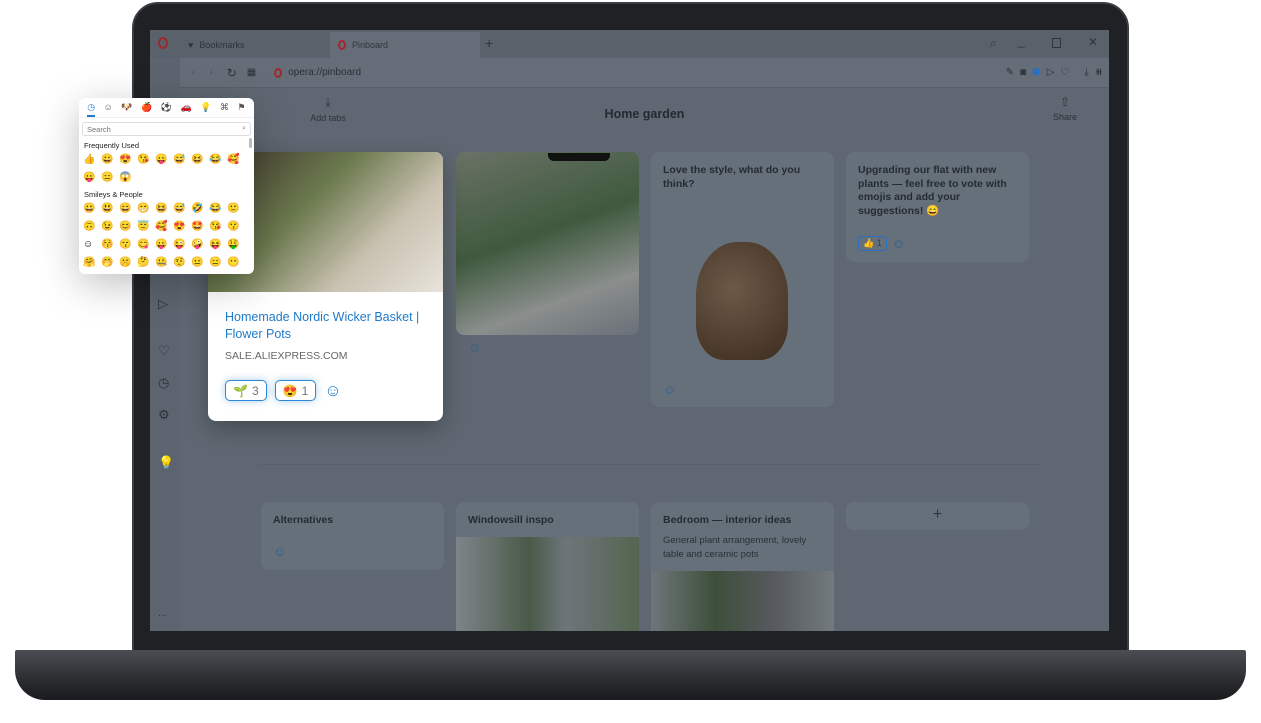 The image size is (1261, 723). I want to click on emoji-button: 🤑, so click(236, 245).